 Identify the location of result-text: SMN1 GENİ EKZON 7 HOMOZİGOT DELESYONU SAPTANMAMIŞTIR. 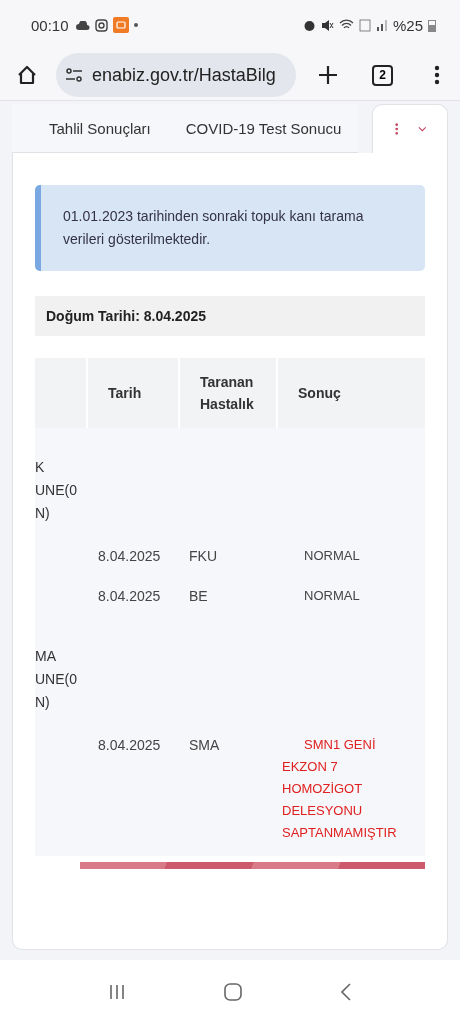
(340, 789).